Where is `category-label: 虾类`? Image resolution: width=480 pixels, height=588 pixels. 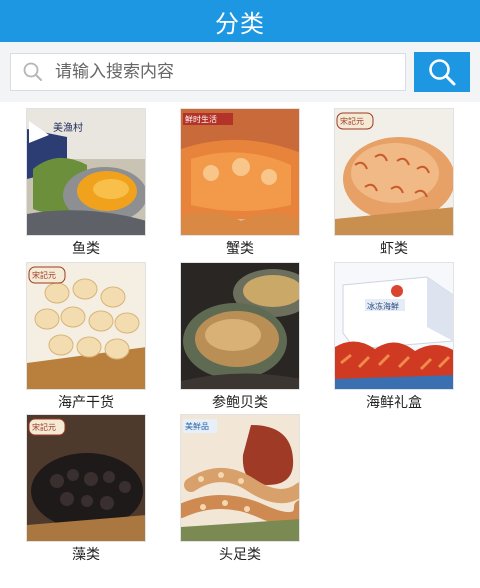 category-label: 虾类 is located at coordinates (394, 249).